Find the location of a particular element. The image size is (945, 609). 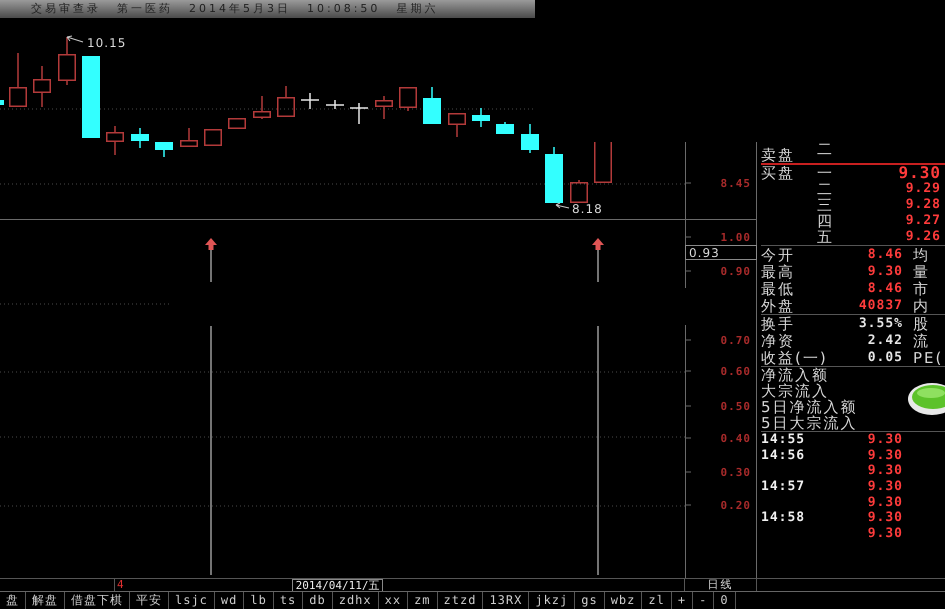

stat-label: 今开 is located at coordinates (778, 254).